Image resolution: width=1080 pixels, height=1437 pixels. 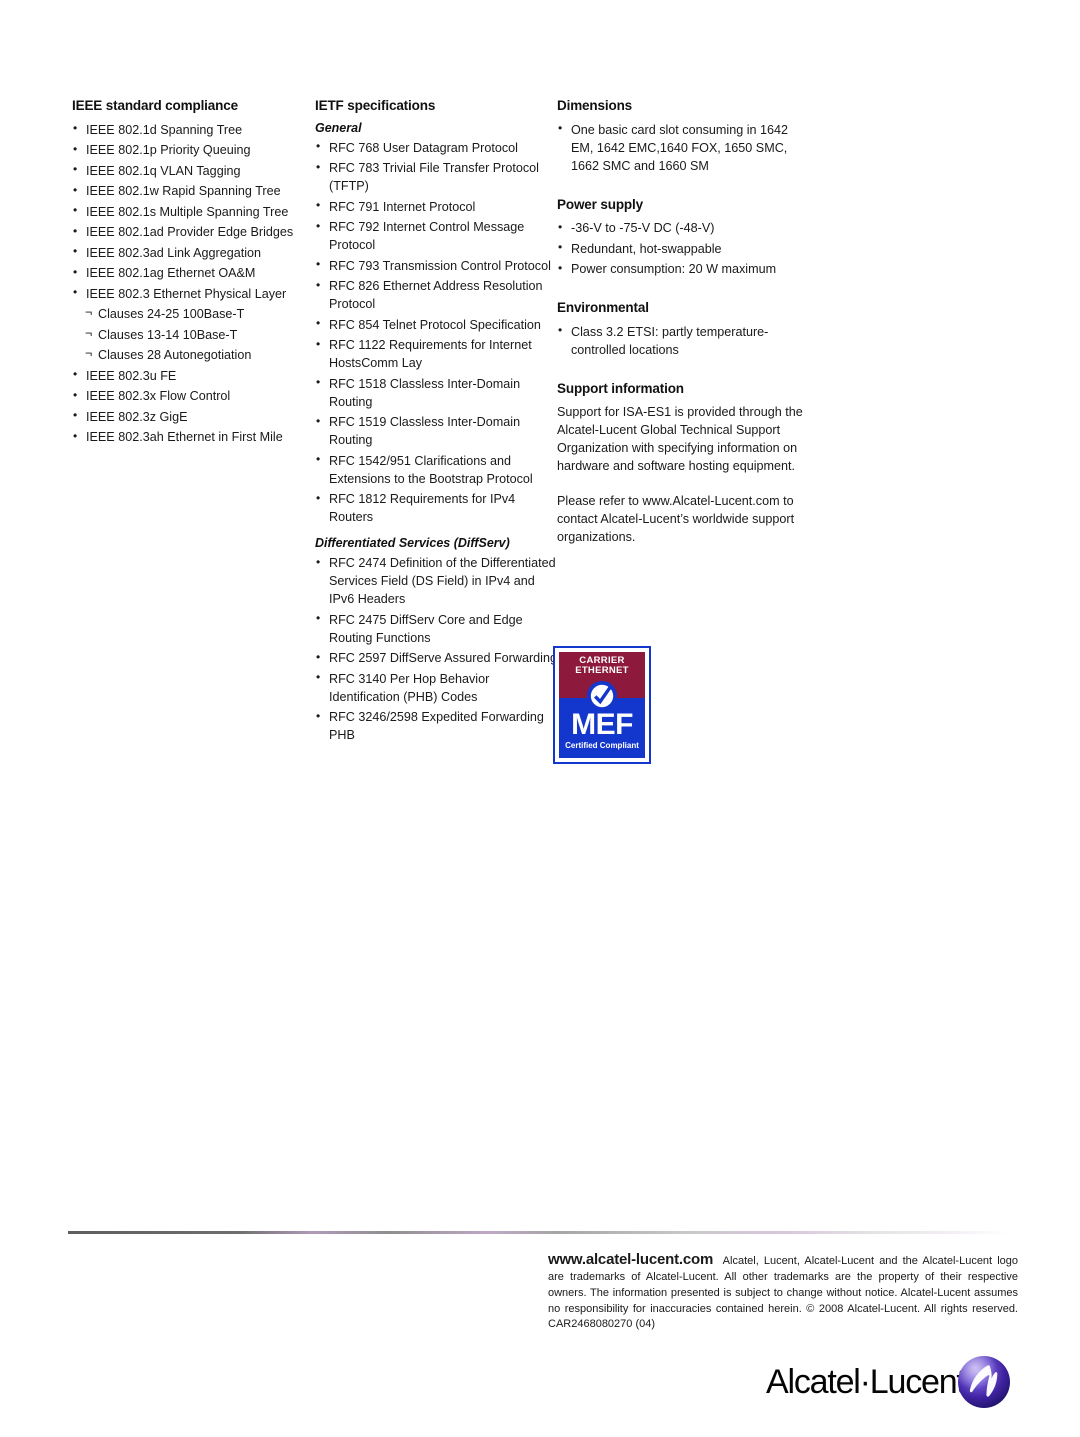 I want to click on list-item-sub: Clauses 24-25 100Base-T, so click(x=193, y=313).